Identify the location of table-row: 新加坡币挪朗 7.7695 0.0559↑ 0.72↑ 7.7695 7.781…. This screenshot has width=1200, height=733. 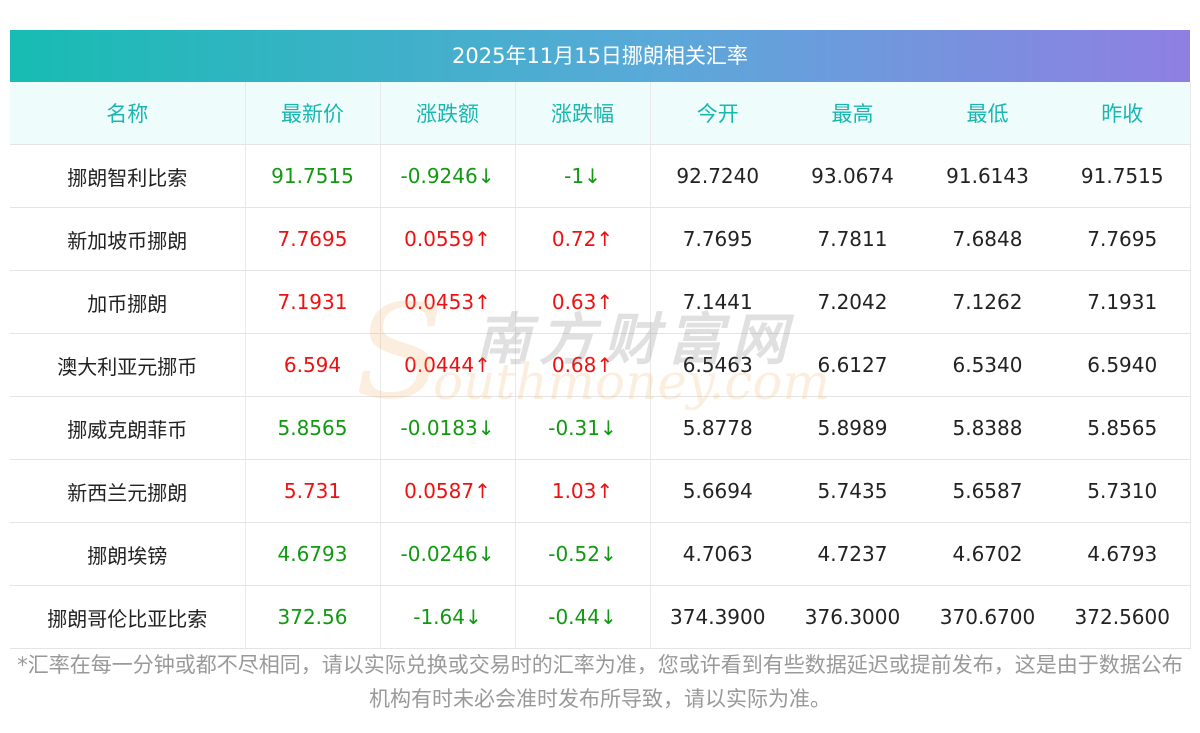
(600, 239).